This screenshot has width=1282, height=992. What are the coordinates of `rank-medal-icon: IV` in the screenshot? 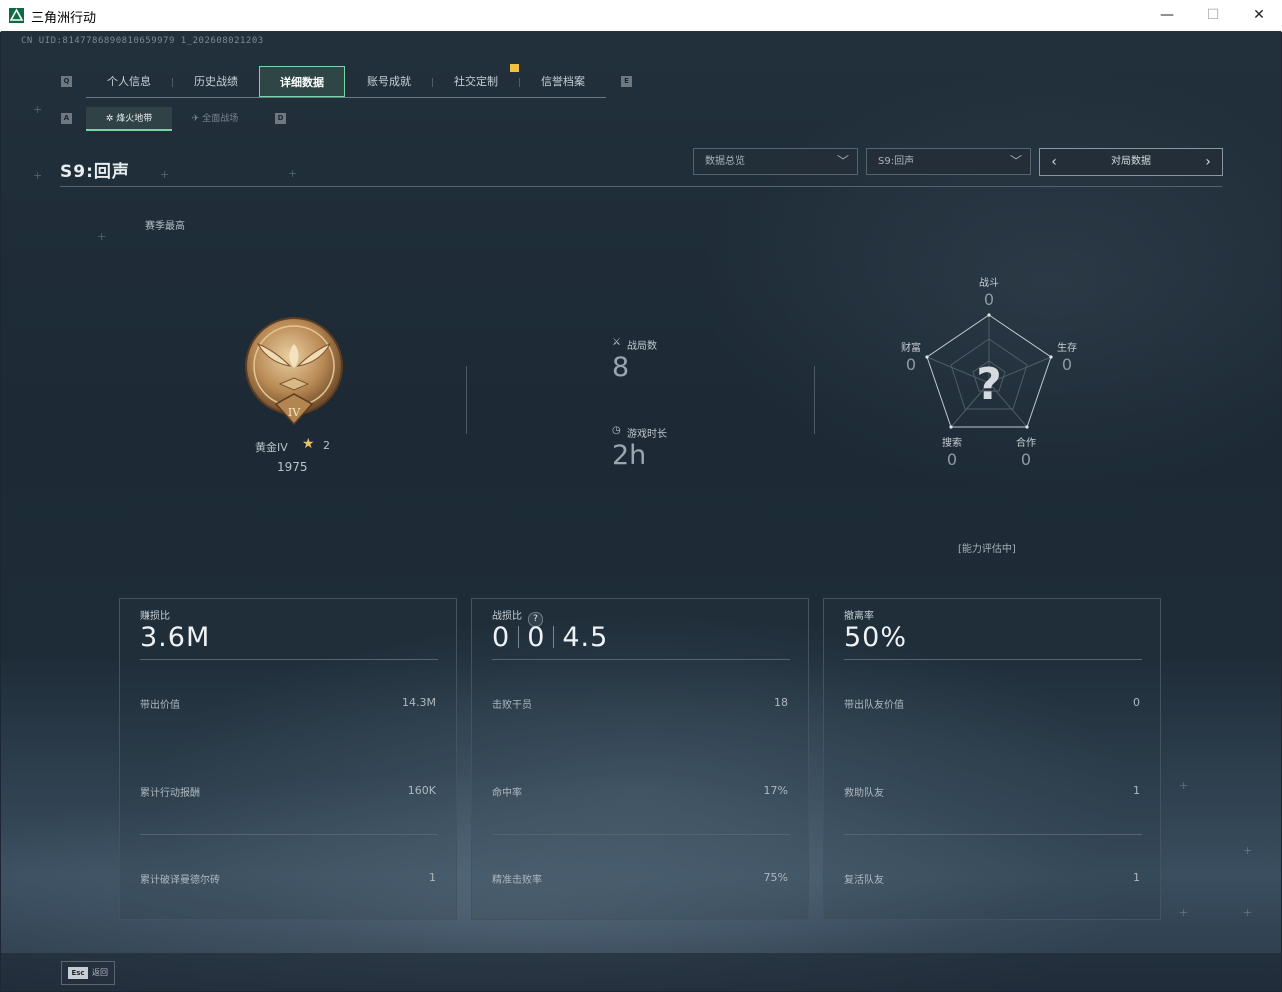 It's located at (294, 370).